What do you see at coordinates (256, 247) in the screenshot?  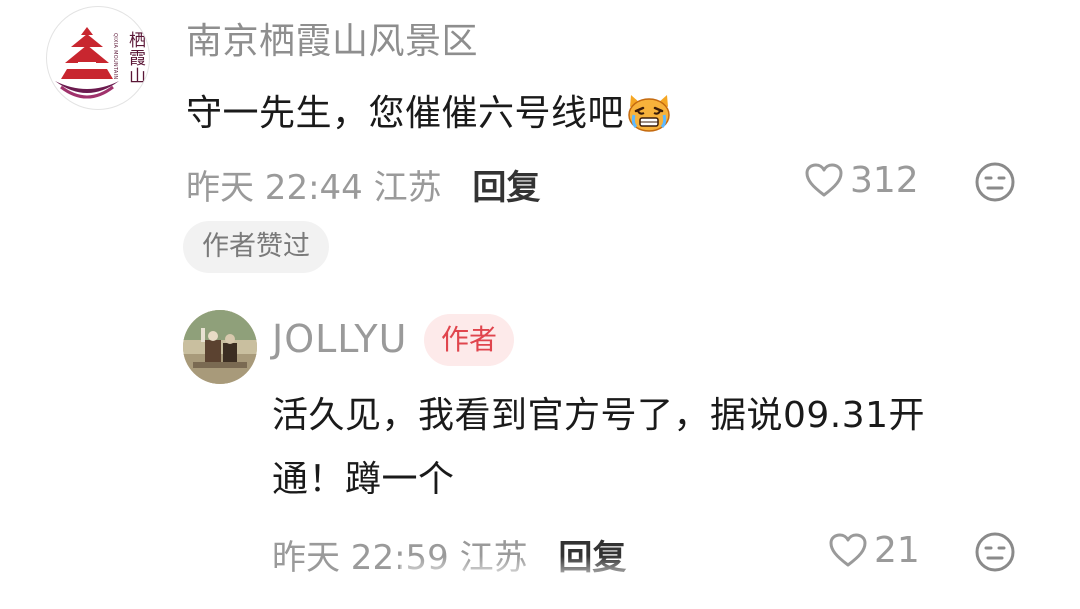 I see `author-liked-badge: 作者赞过` at bounding box center [256, 247].